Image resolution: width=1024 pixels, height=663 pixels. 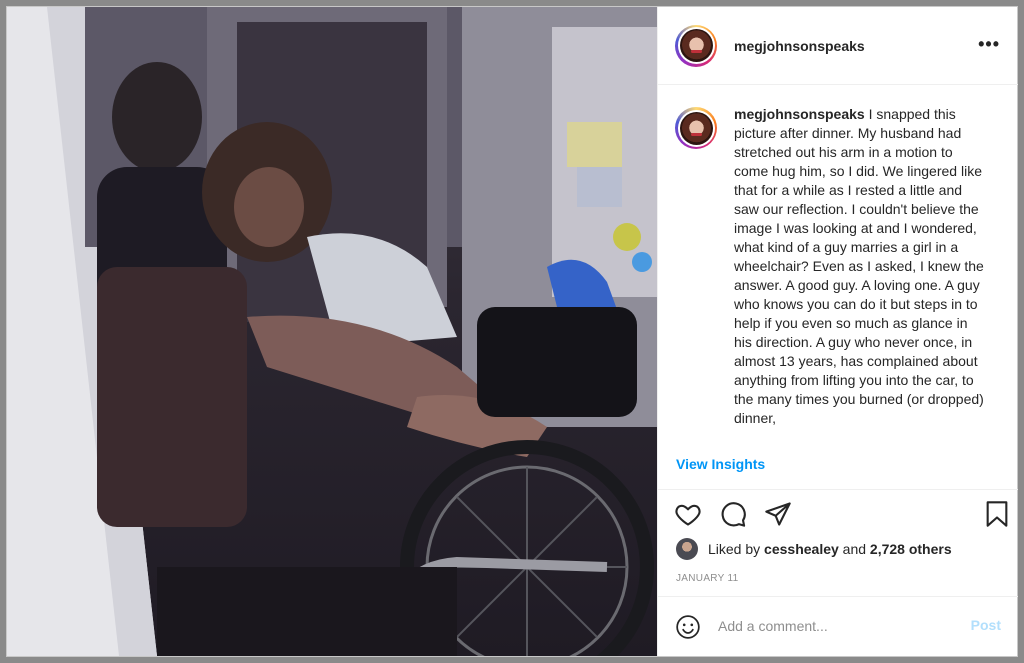 What do you see at coordinates (688, 629) in the screenshot?
I see `smiley-icon` at bounding box center [688, 629].